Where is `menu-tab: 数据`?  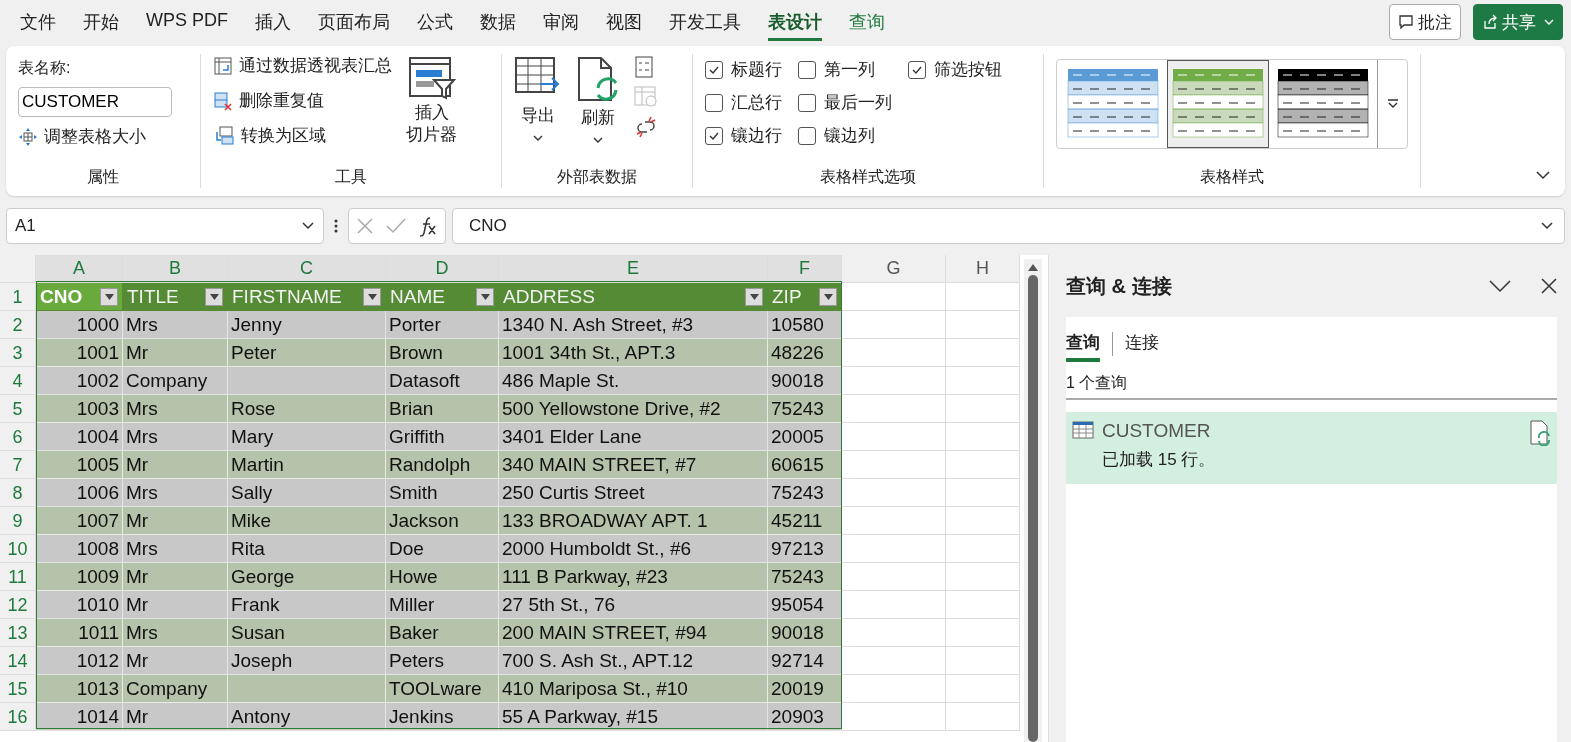 menu-tab: 数据 is located at coordinates (498, 22).